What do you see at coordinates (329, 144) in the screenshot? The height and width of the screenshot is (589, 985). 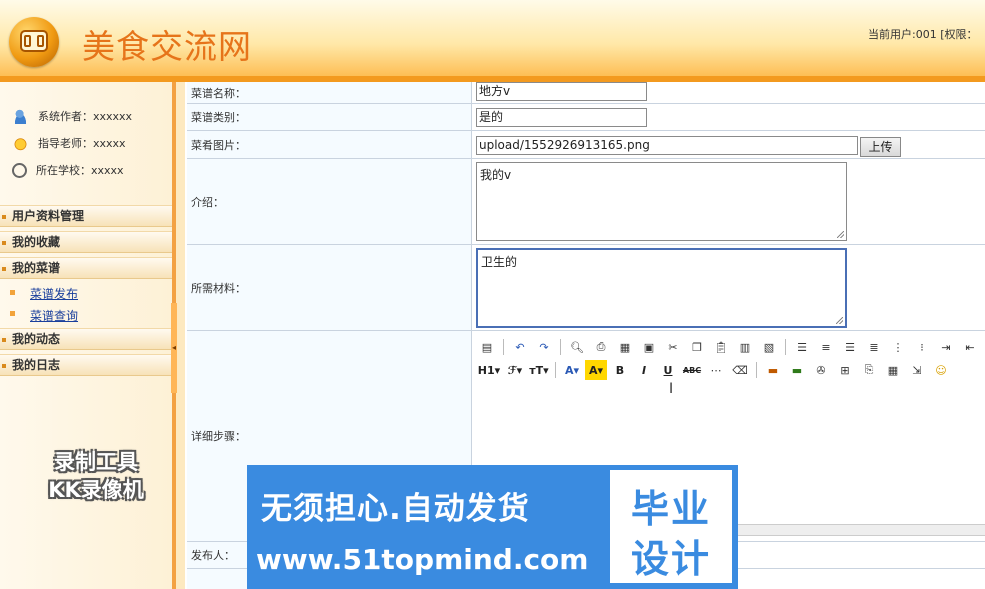 I see `recipe-image-label: 菜肴图片：` at bounding box center [329, 144].